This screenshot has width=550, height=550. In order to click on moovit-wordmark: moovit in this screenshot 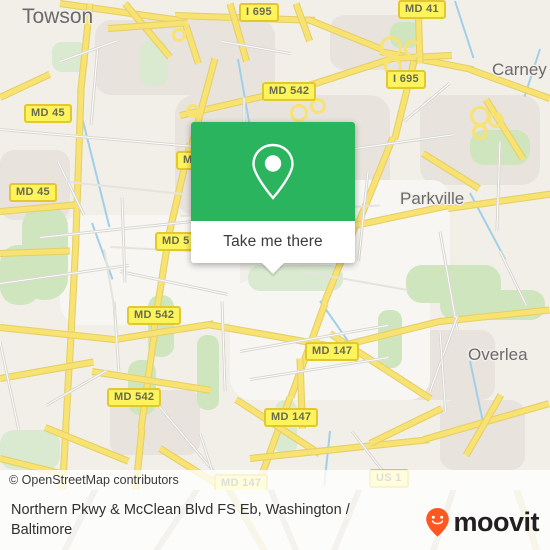, I will do `click(496, 521)`.